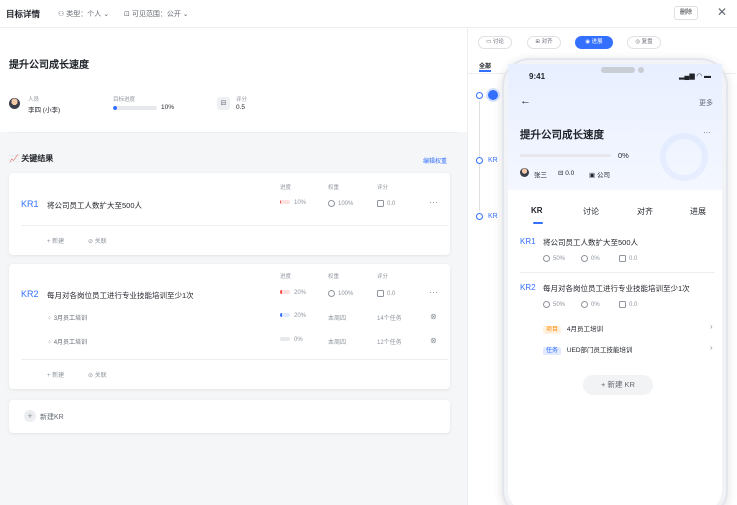  Describe the element at coordinates (337, 343) in the screenshot. I see `task-period: 本周四` at that location.